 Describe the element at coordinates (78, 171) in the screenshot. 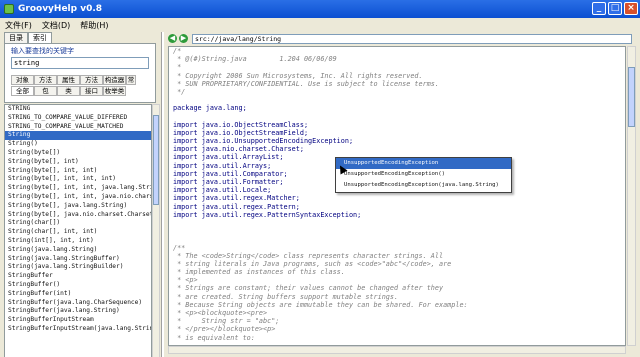

I see `index-list-item: String(byte[], int, int)` at that location.